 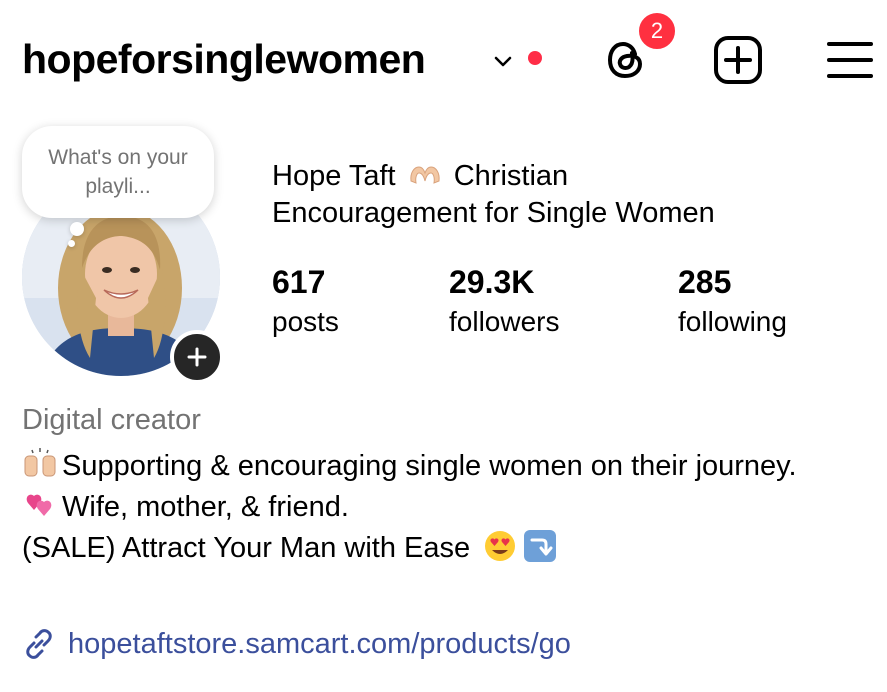 I want to click on link-icon, so click(x=39, y=644).